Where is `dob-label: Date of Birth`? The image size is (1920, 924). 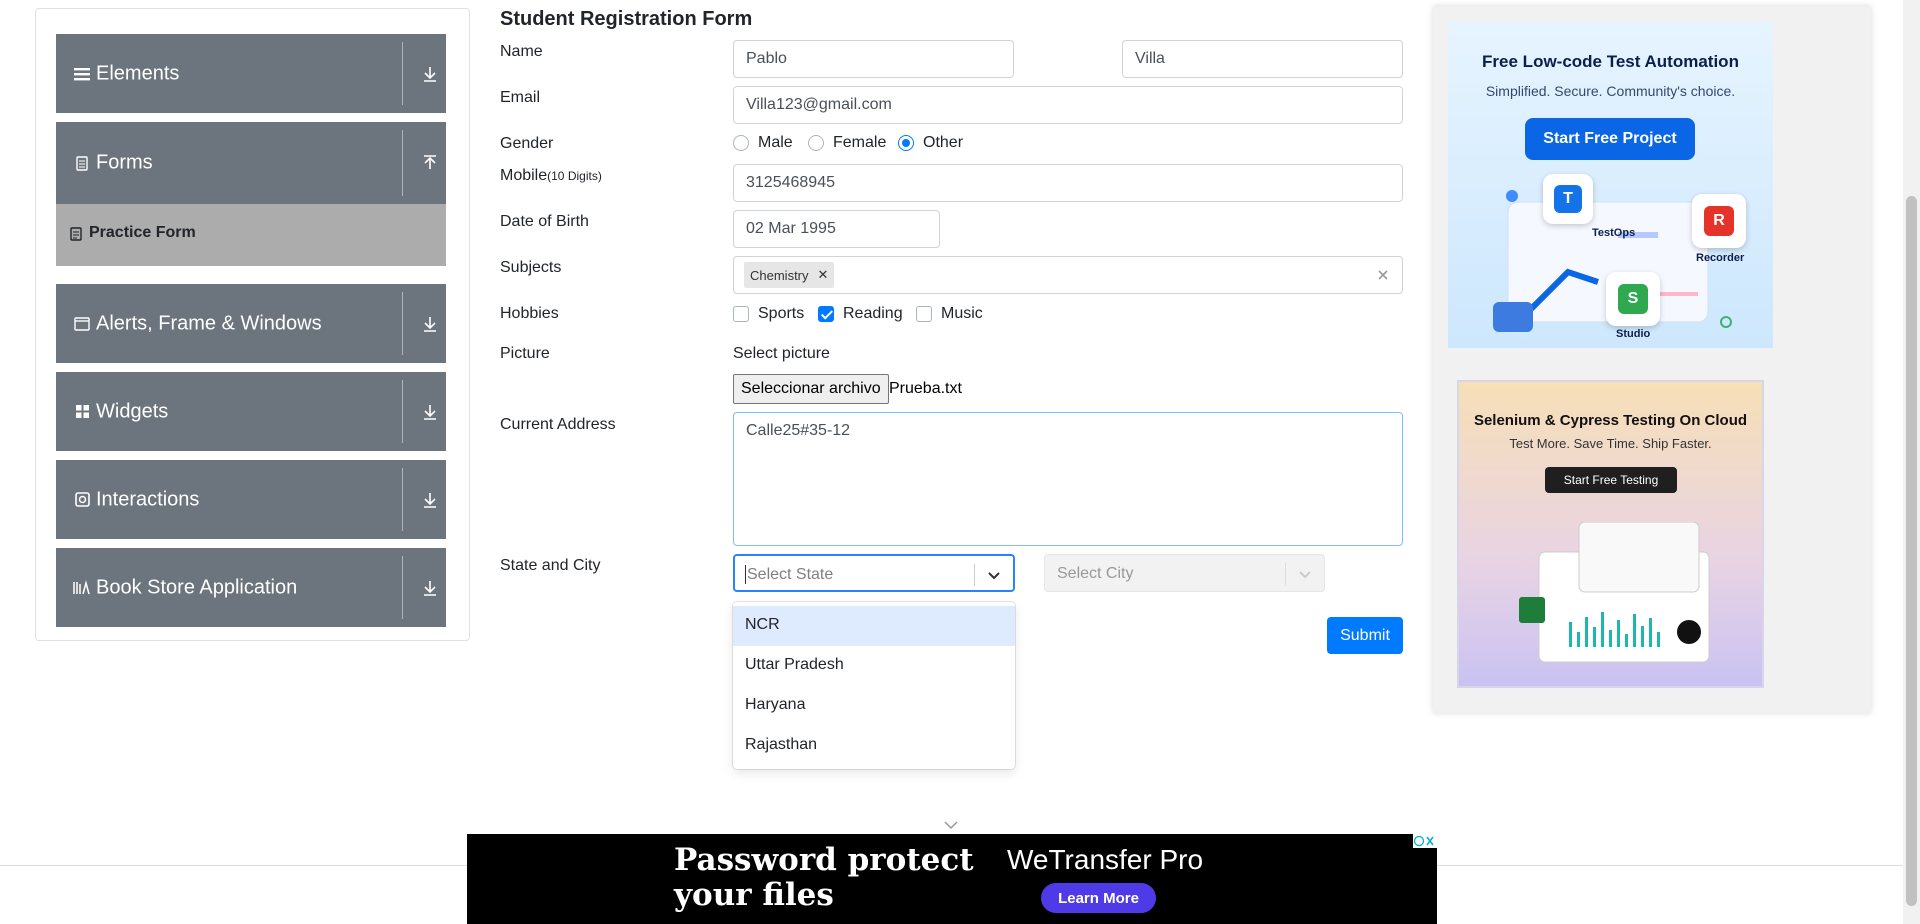 dob-label: Date of Birth is located at coordinates (544, 221).